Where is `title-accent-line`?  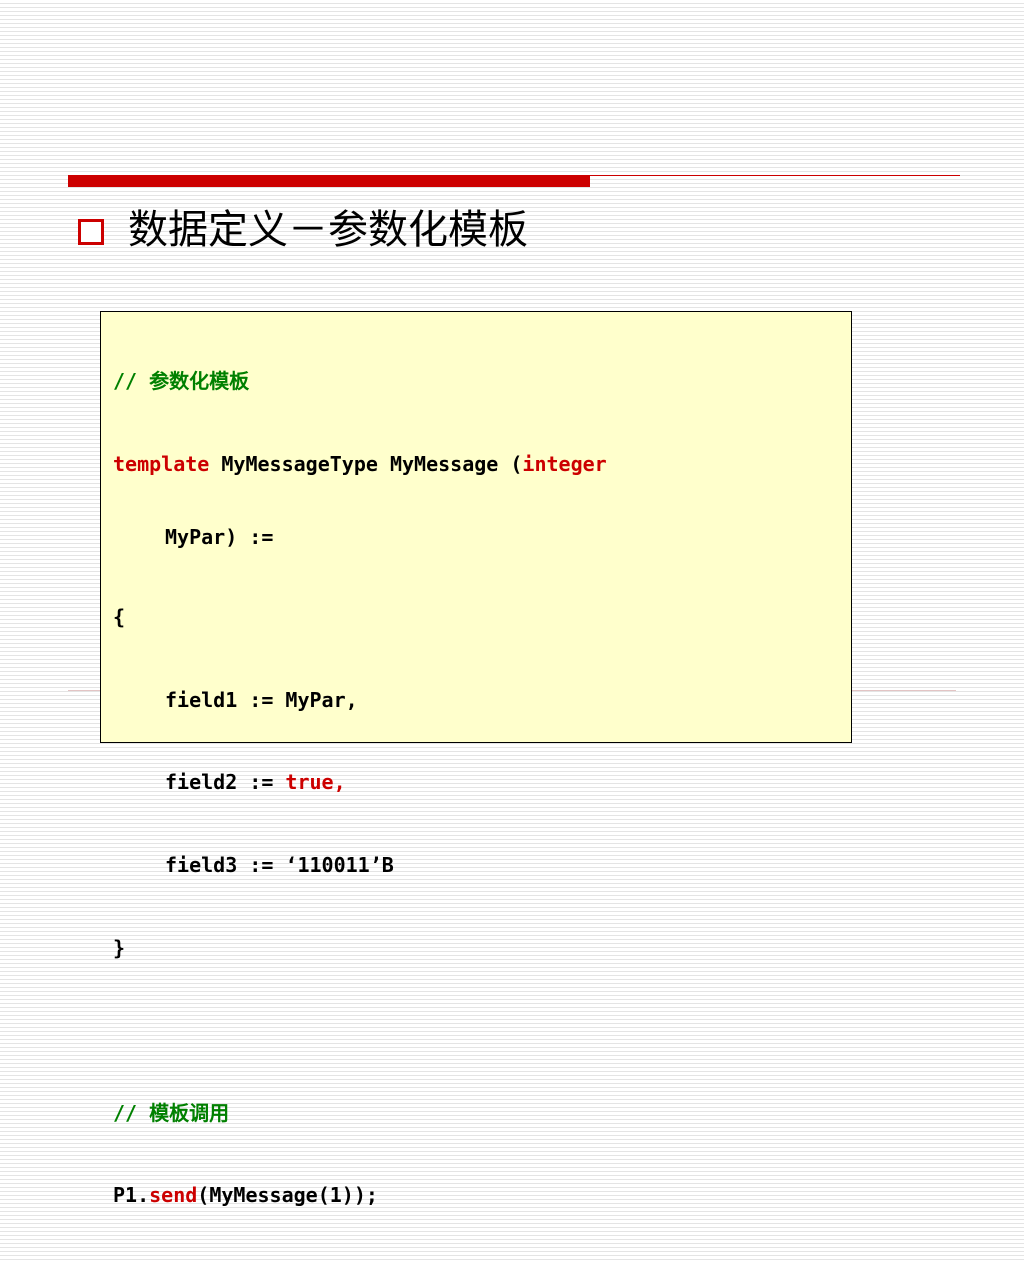
title-accent-line is located at coordinates (775, 175).